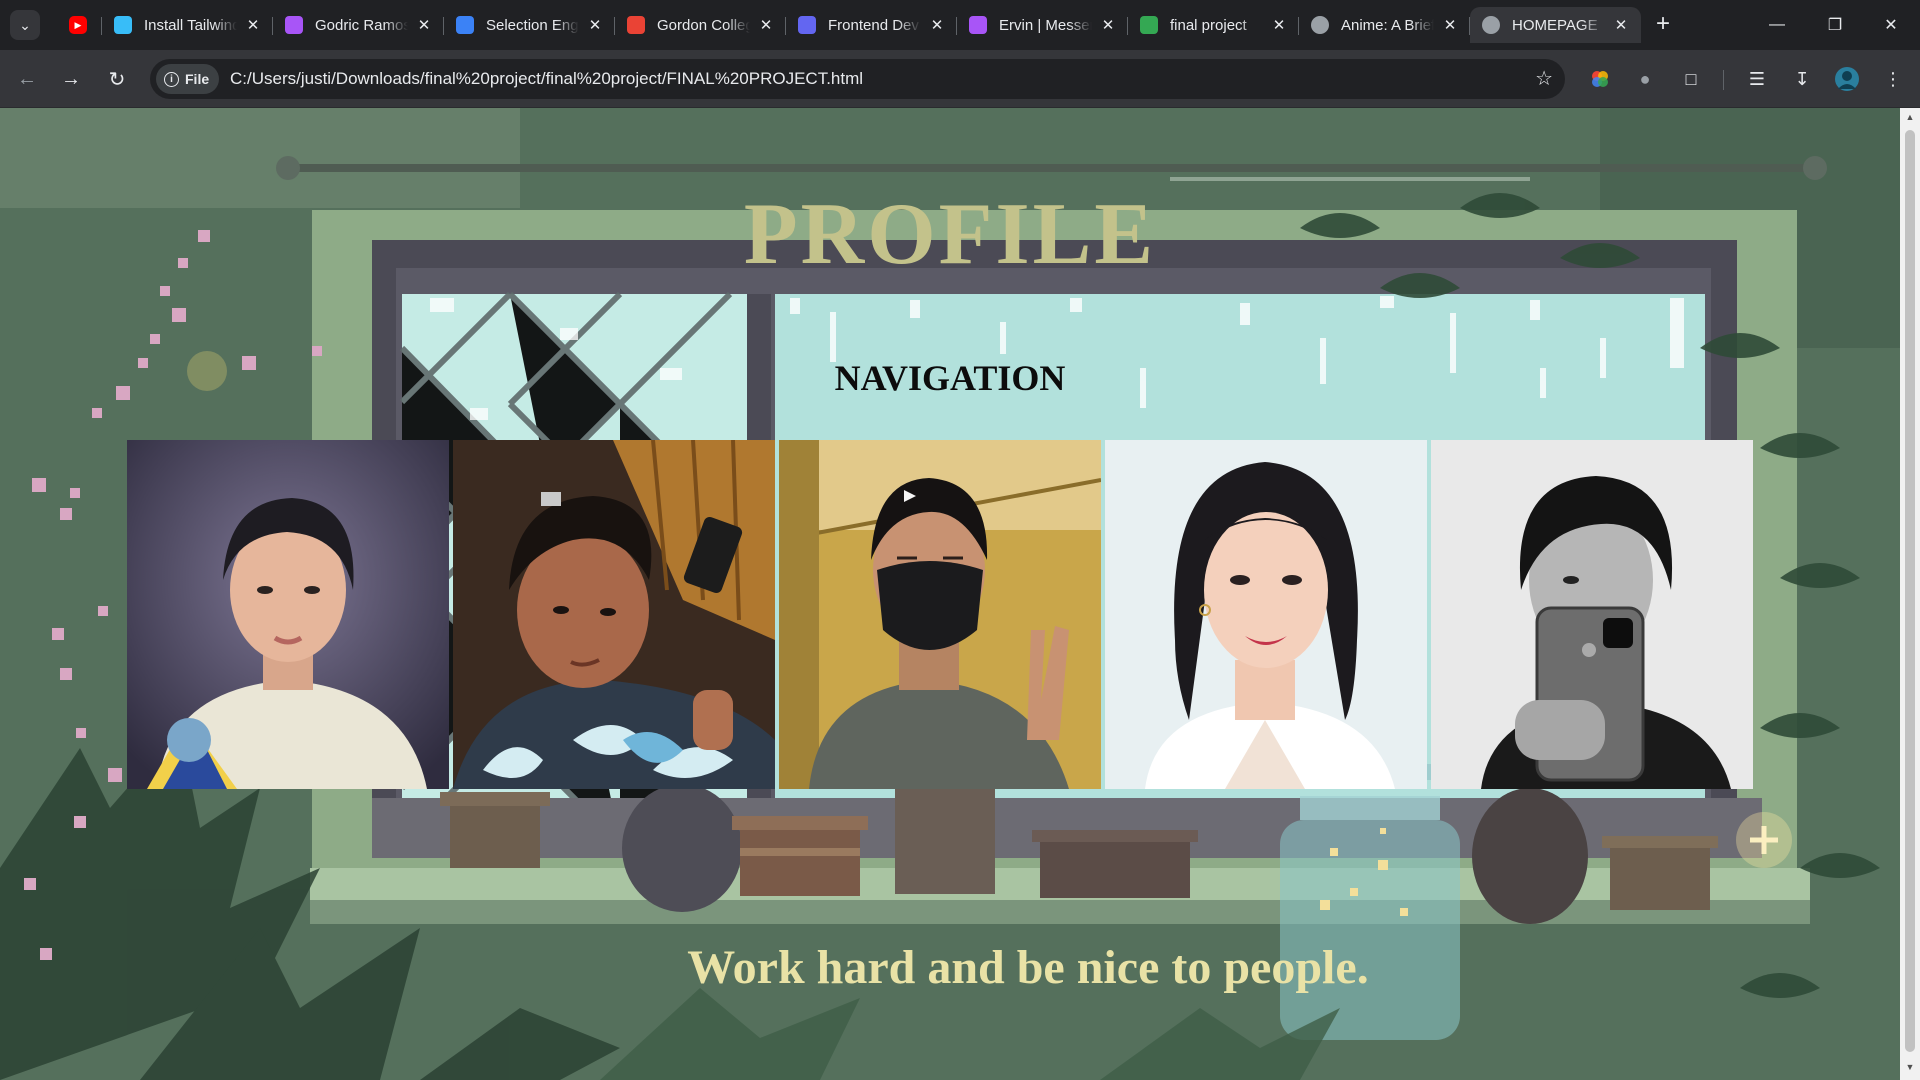 This screenshot has height=1080, width=1920. Describe the element at coordinates (1910, 591) in the screenshot. I see `scrollbar-thumb` at that location.